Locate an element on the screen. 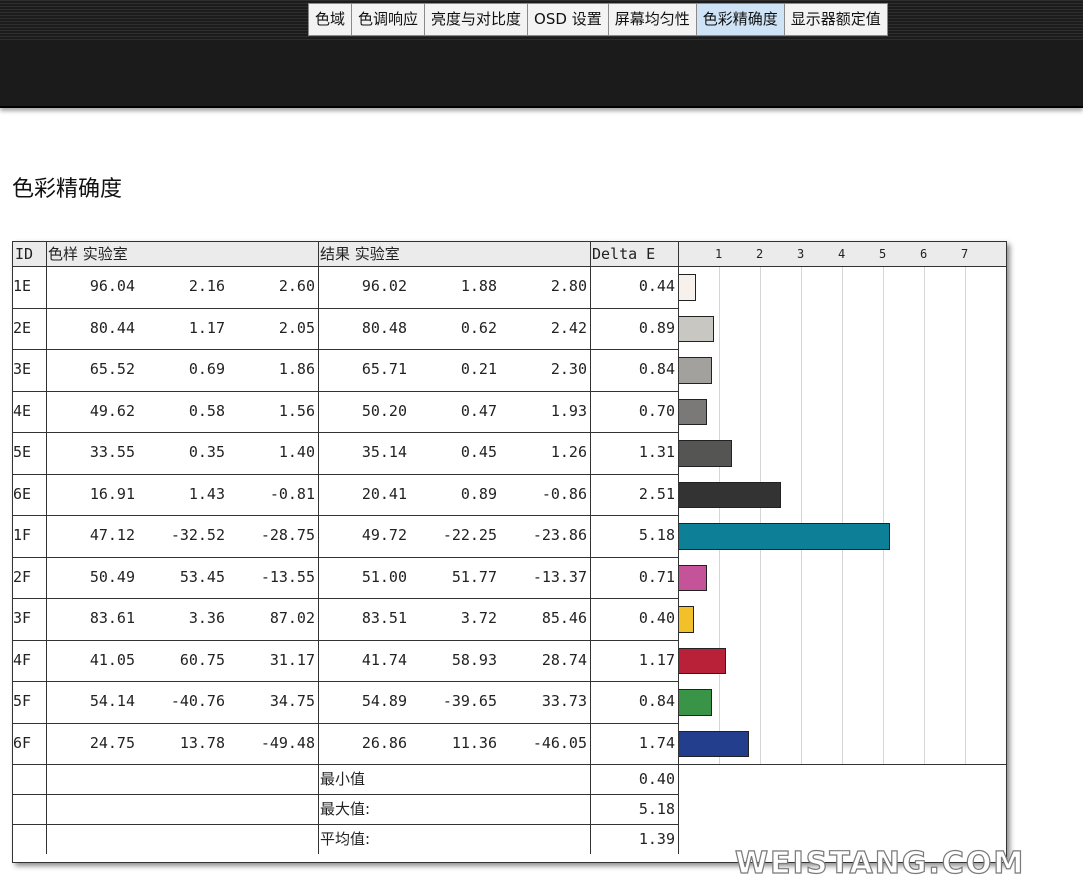 This screenshot has width=1083, height=885. result-lab-value: 1.26 is located at coordinates (568, 452).